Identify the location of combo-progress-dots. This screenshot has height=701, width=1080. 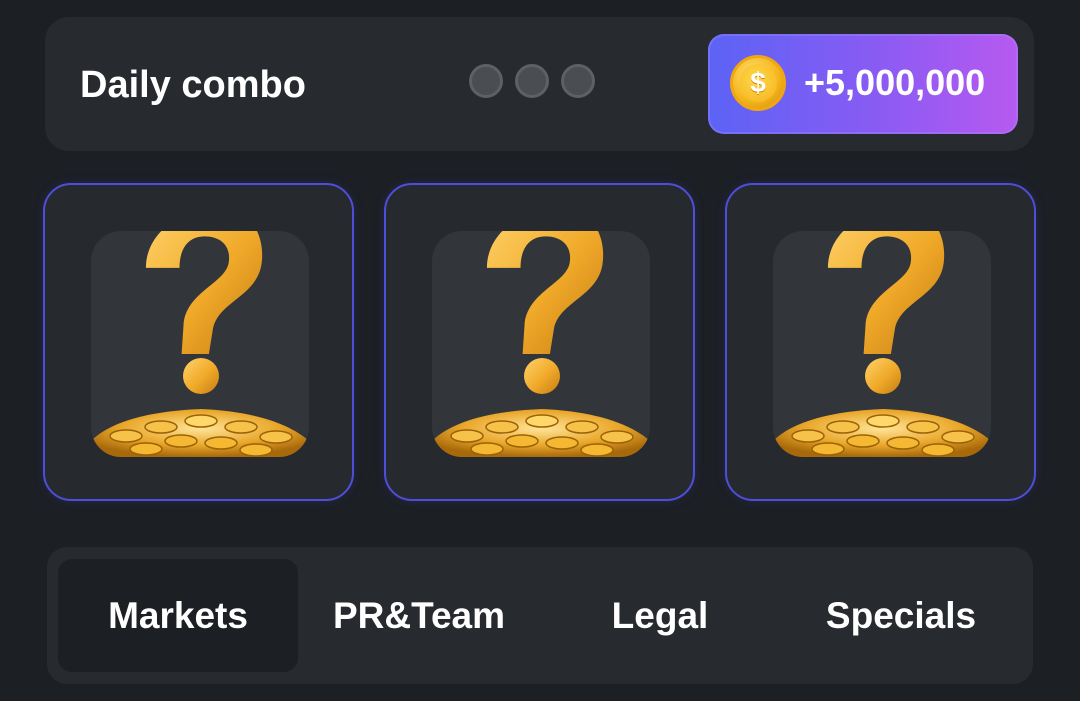
(532, 81).